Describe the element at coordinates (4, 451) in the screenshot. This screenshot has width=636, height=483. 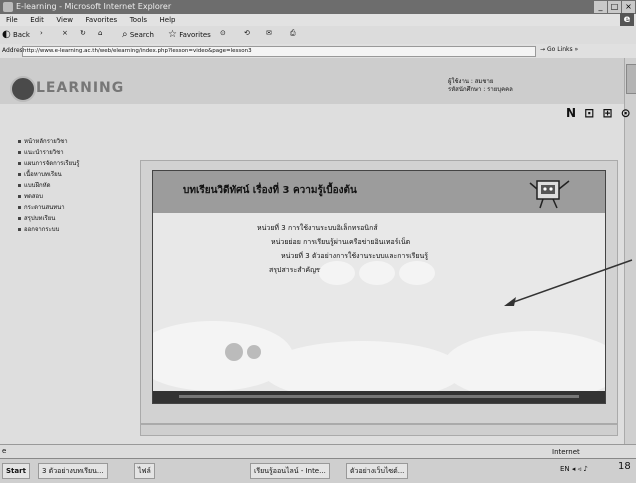
I see `page-status-icon: e` at that location.